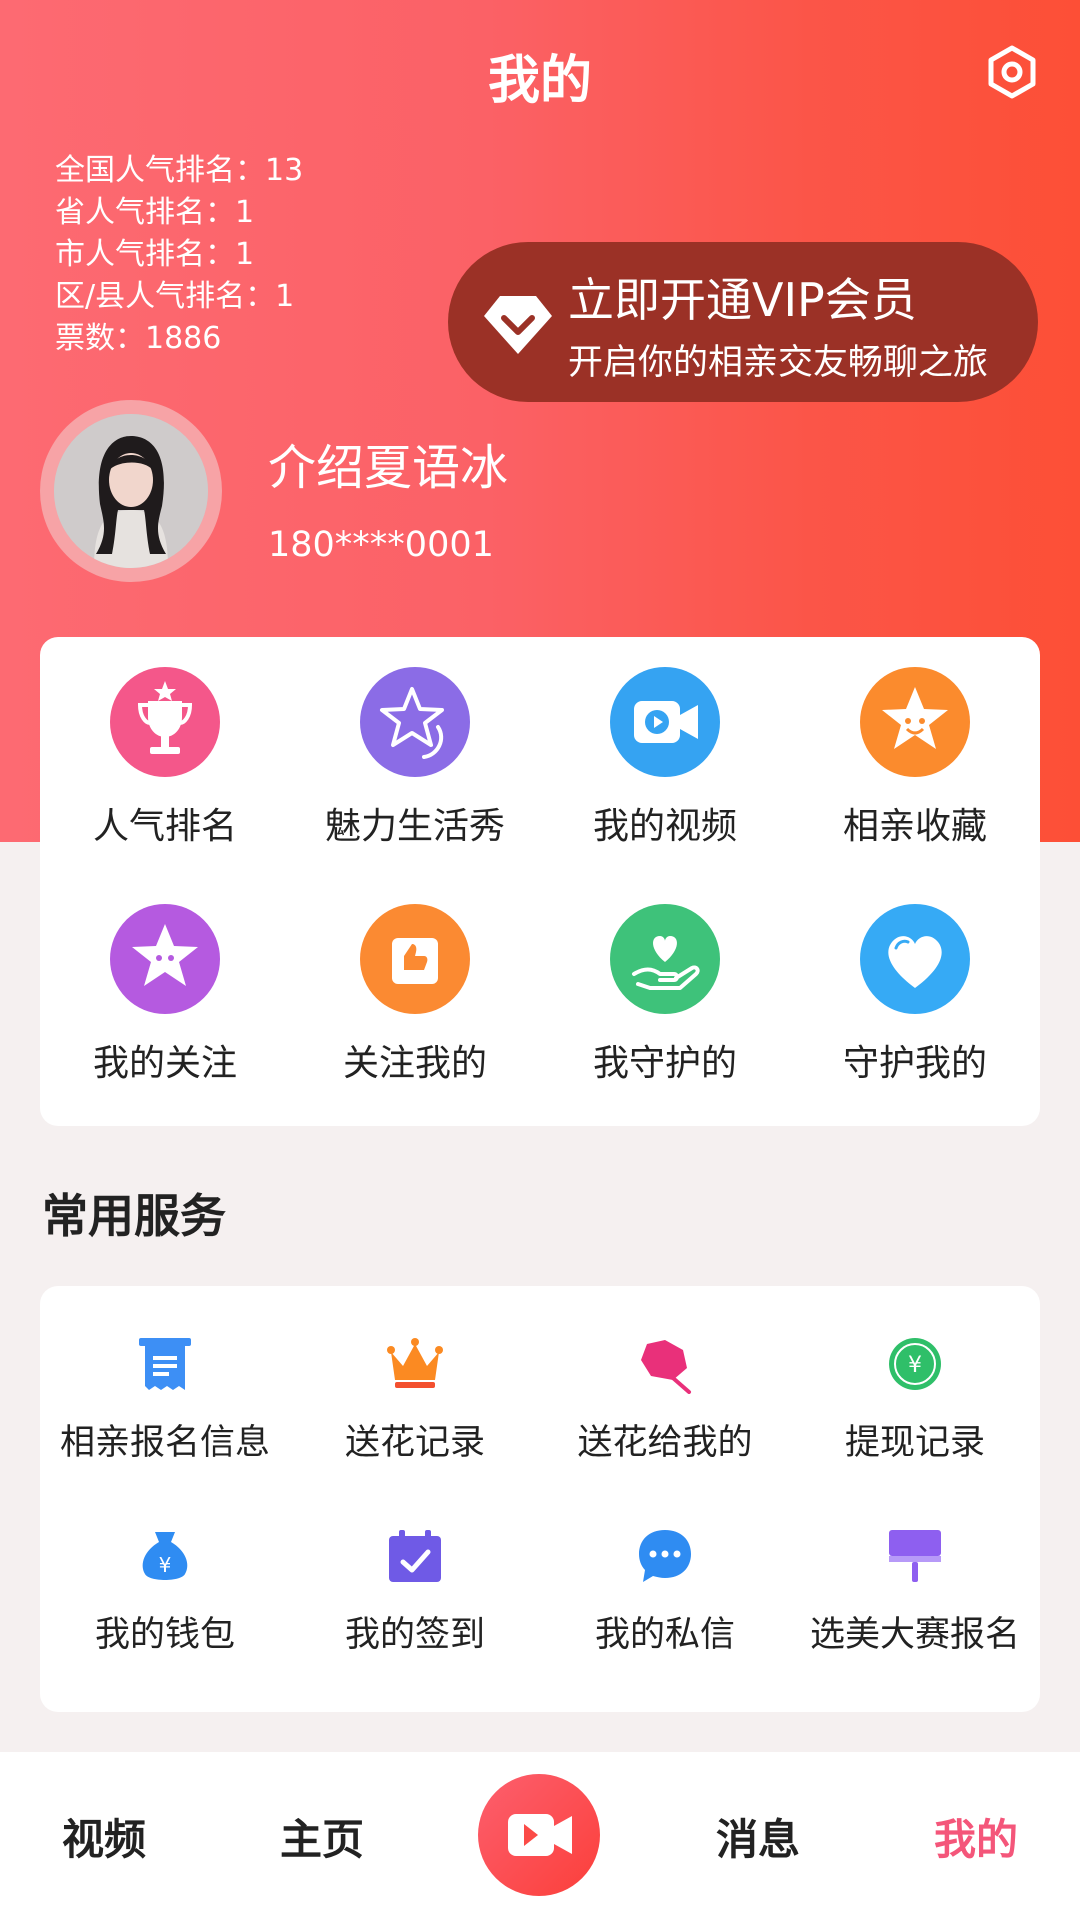 This screenshot has height=1920, width=1080. What do you see at coordinates (138, 338) in the screenshot?
I see `vote-count: 票数：1886` at bounding box center [138, 338].